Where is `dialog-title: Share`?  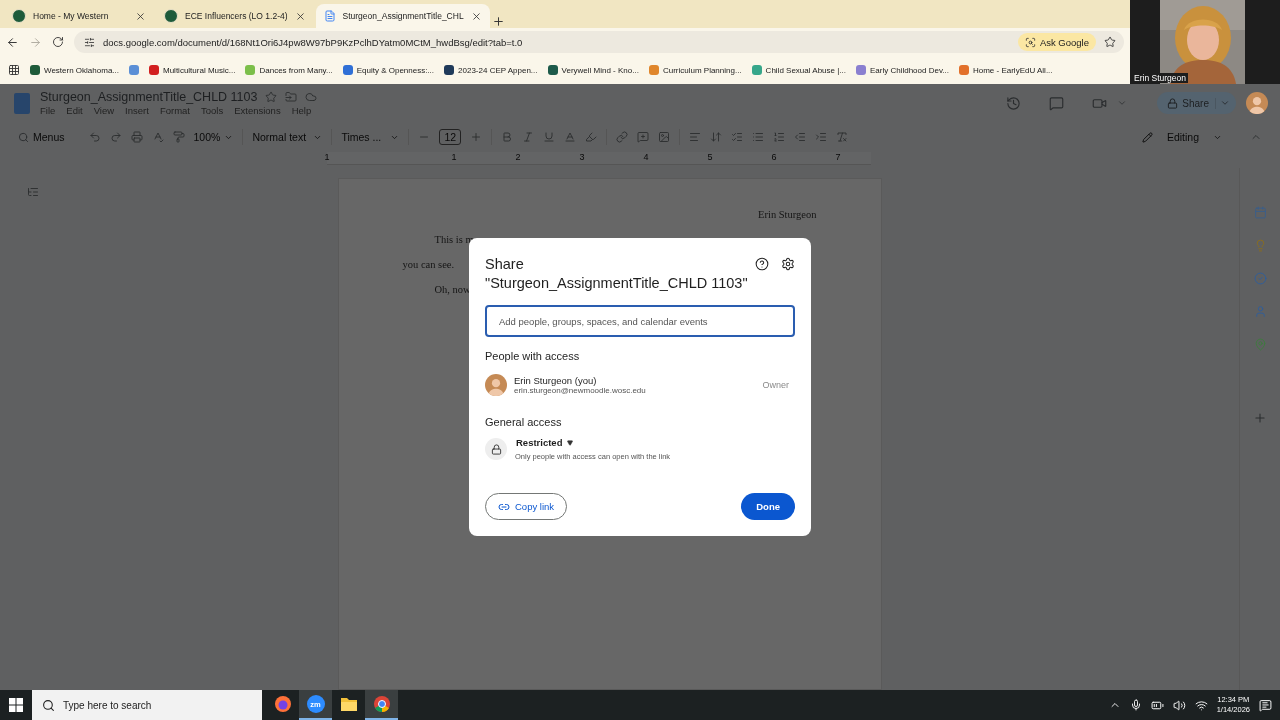
dialog-title: Share is located at coordinates (505, 264).